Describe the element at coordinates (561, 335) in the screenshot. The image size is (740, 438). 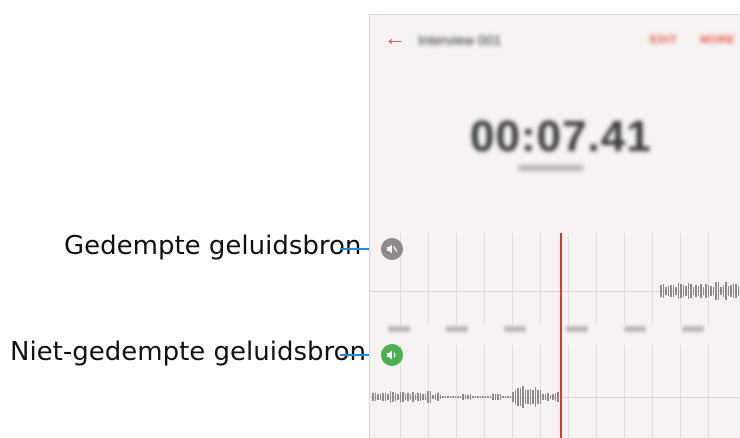
I see `playhead` at that location.